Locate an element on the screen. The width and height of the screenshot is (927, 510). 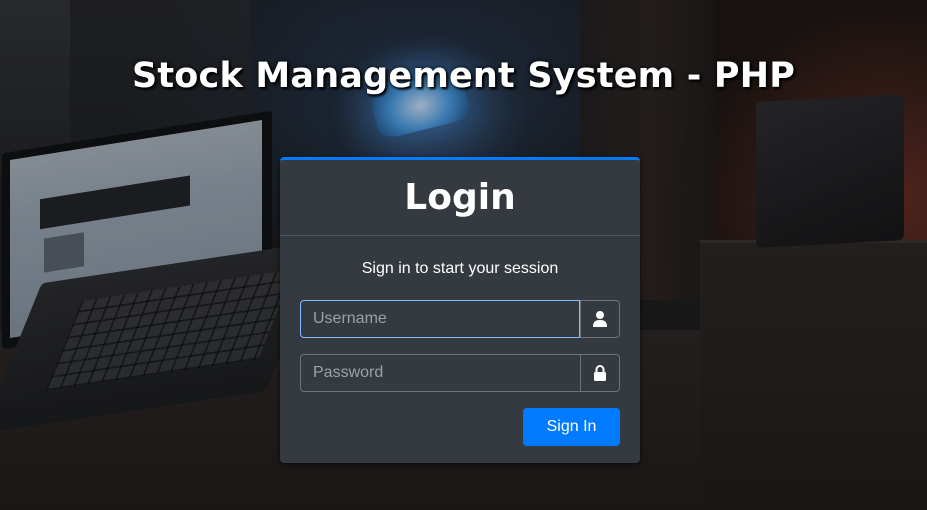
app-title: Stock Management System - PHP is located at coordinates (463, 76).